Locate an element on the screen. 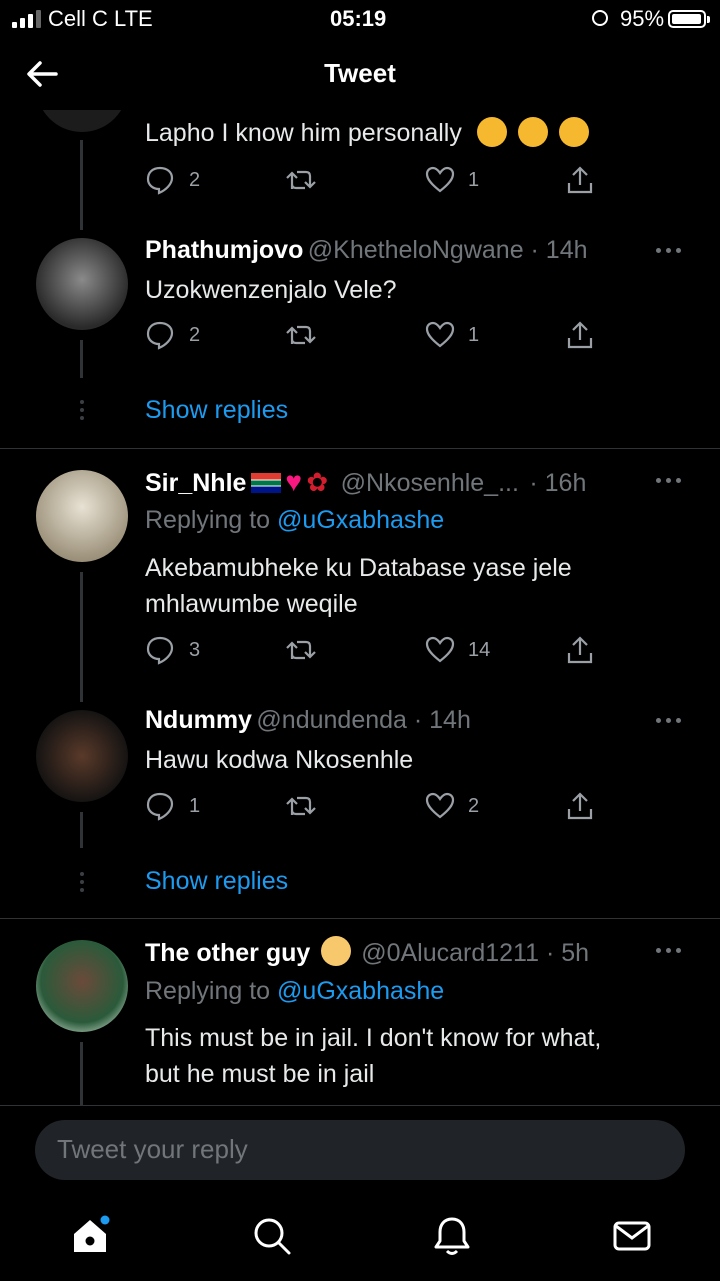 This screenshot has height=1281, width=720. battery-percent: 95% is located at coordinates (642, 18).